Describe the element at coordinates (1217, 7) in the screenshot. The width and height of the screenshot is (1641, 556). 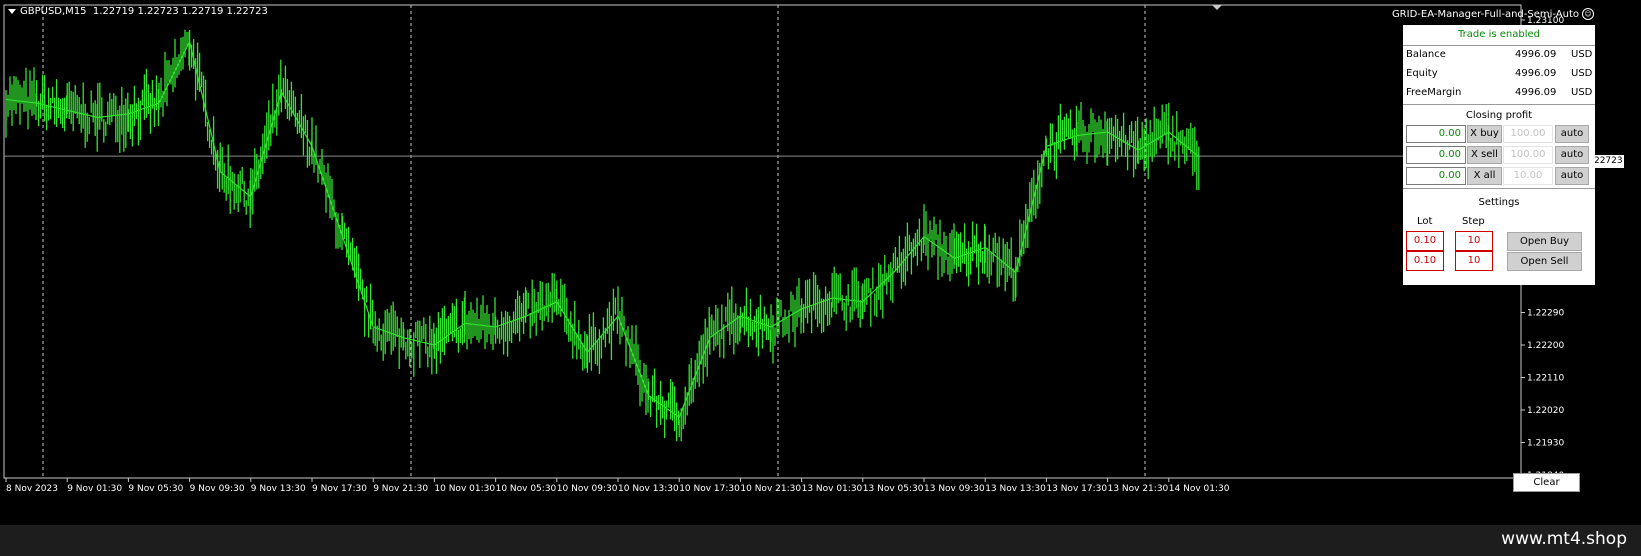
I see `chart-shift-marker-icon` at that location.